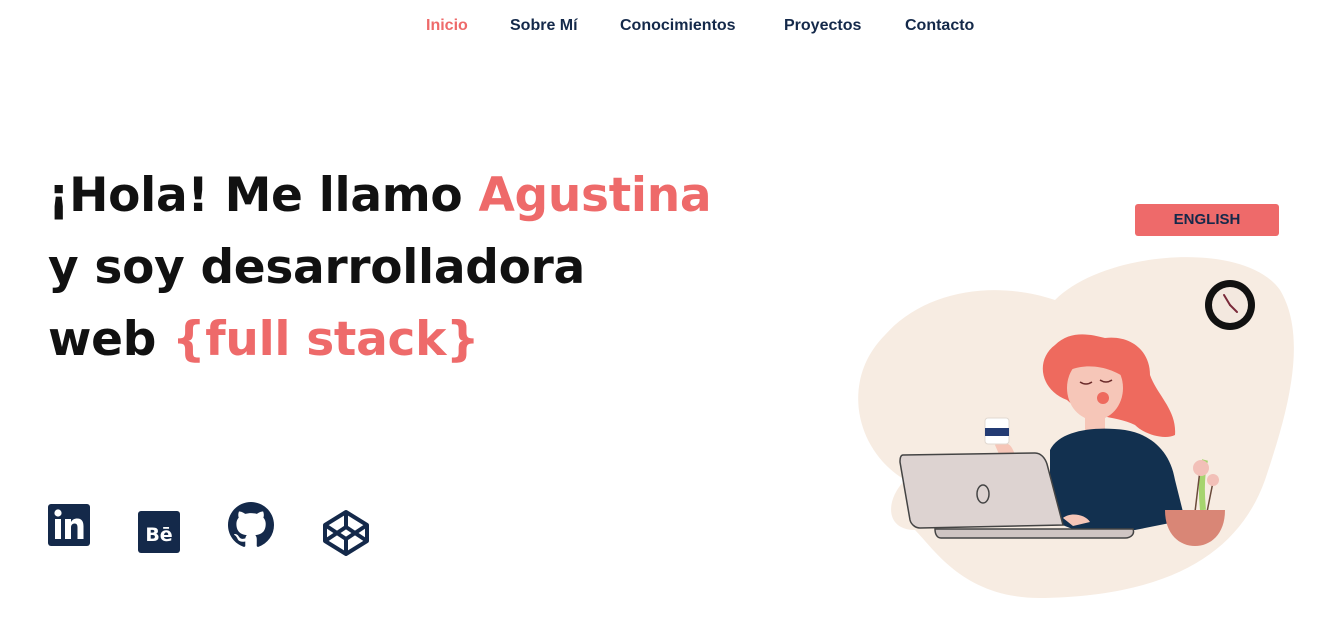  What do you see at coordinates (822, 26) in the screenshot?
I see `nav-link-proyectos: Proyectos` at bounding box center [822, 26].